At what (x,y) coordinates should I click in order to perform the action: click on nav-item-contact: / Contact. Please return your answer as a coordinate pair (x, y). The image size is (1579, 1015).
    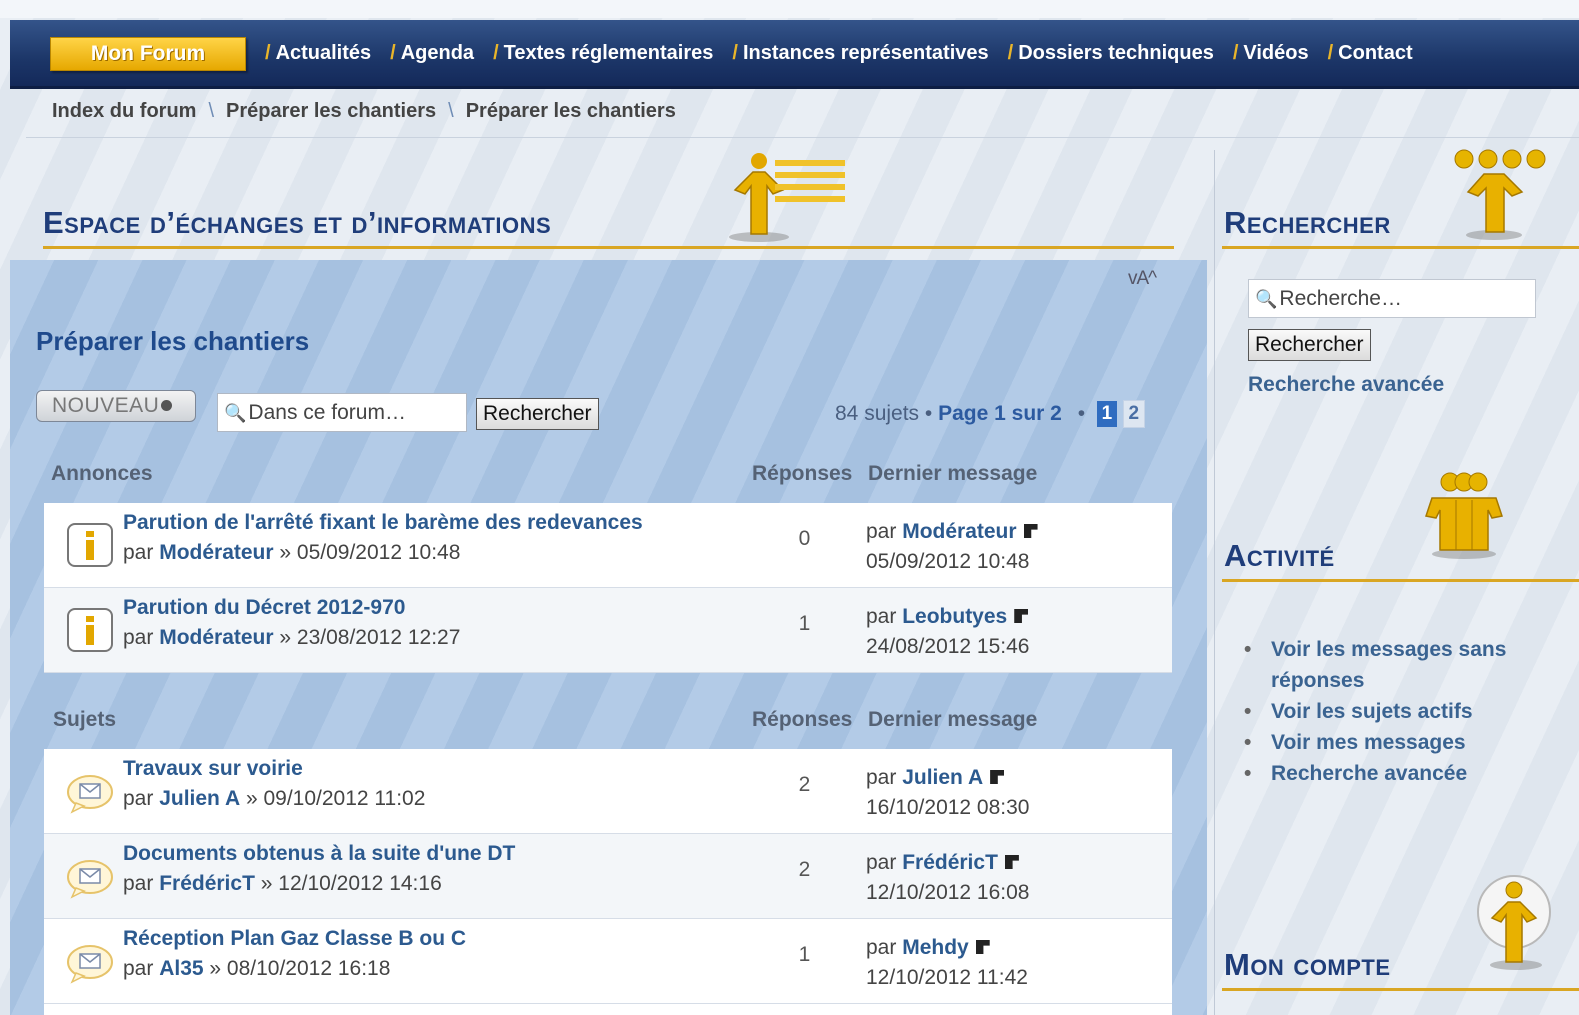
    Looking at the image, I should click on (1370, 53).